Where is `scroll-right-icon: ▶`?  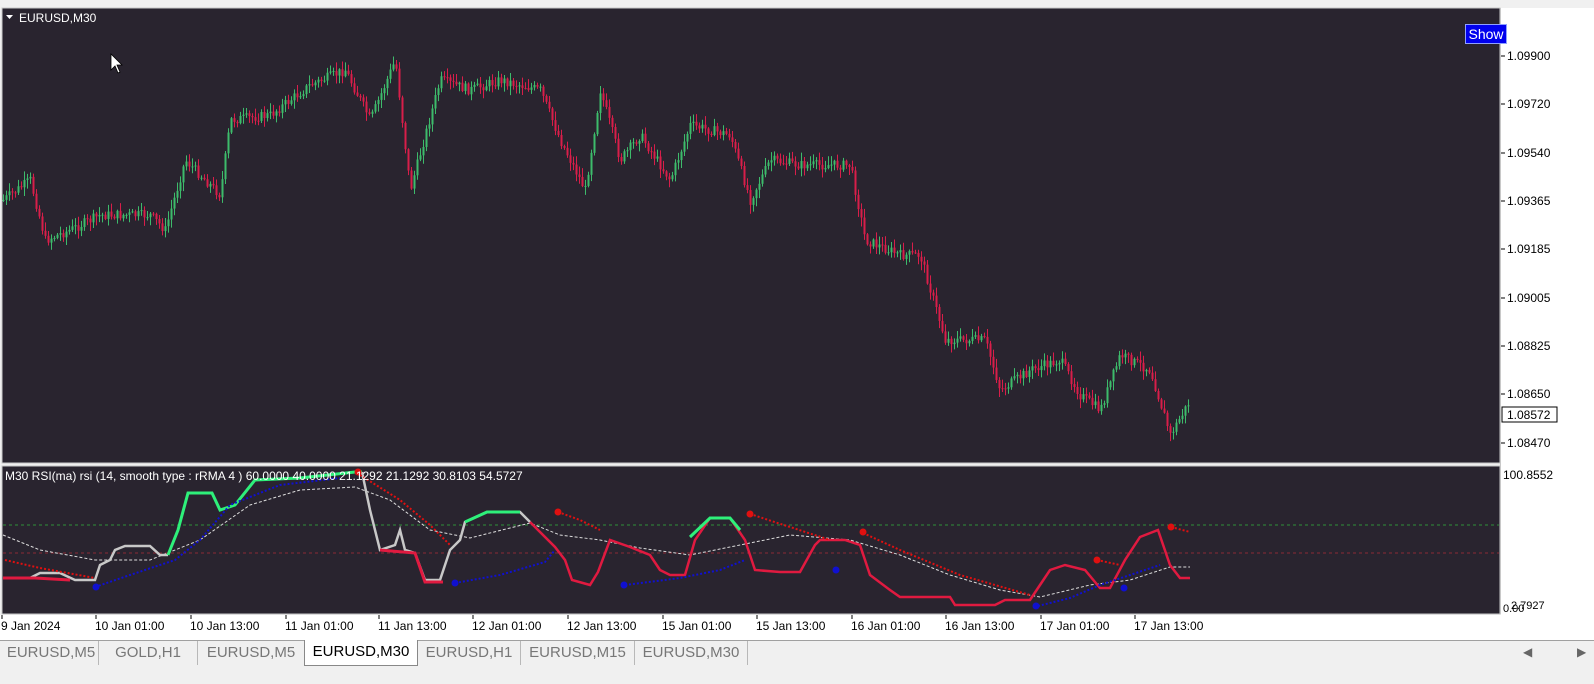 scroll-right-icon: ▶ is located at coordinates (1581, 652).